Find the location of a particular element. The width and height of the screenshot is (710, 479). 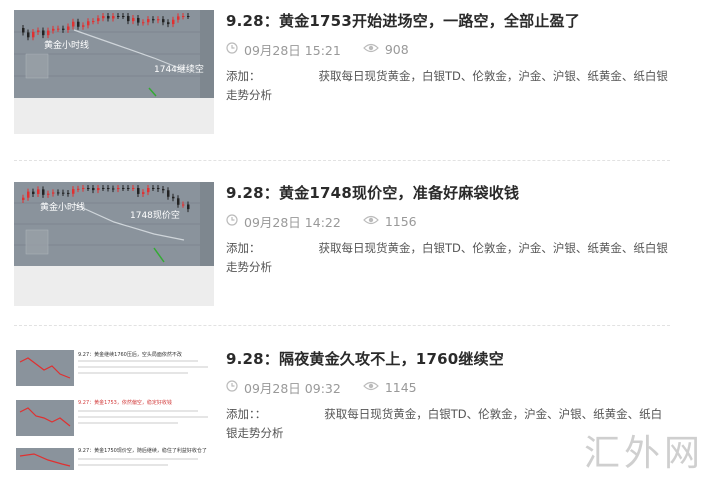

article-title: 9.28：隔夜黄金久攻不上，1760继续空 is located at coordinates (448, 359).